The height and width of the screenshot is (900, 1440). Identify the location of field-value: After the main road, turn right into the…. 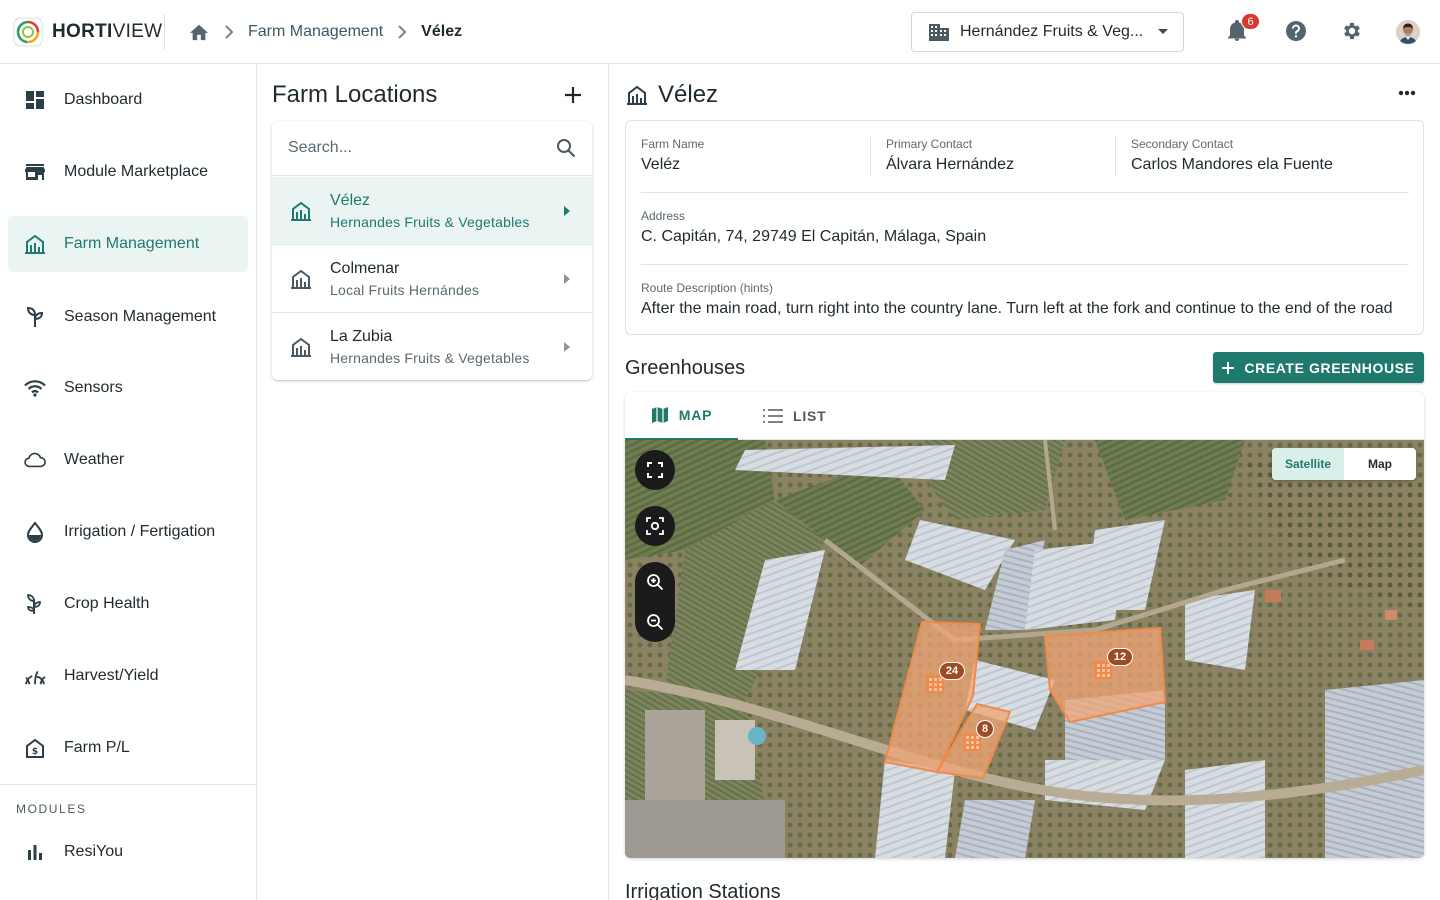
(1017, 308).